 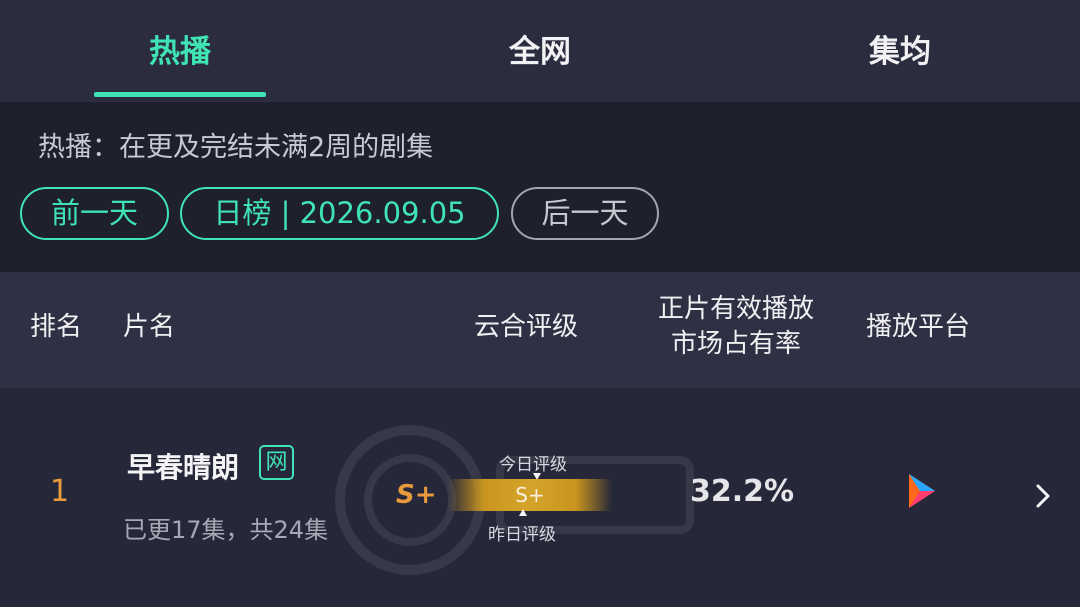 What do you see at coordinates (56, 327) in the screenshot?
I see `header-rank: 排名` at bounding box center [56, 327].